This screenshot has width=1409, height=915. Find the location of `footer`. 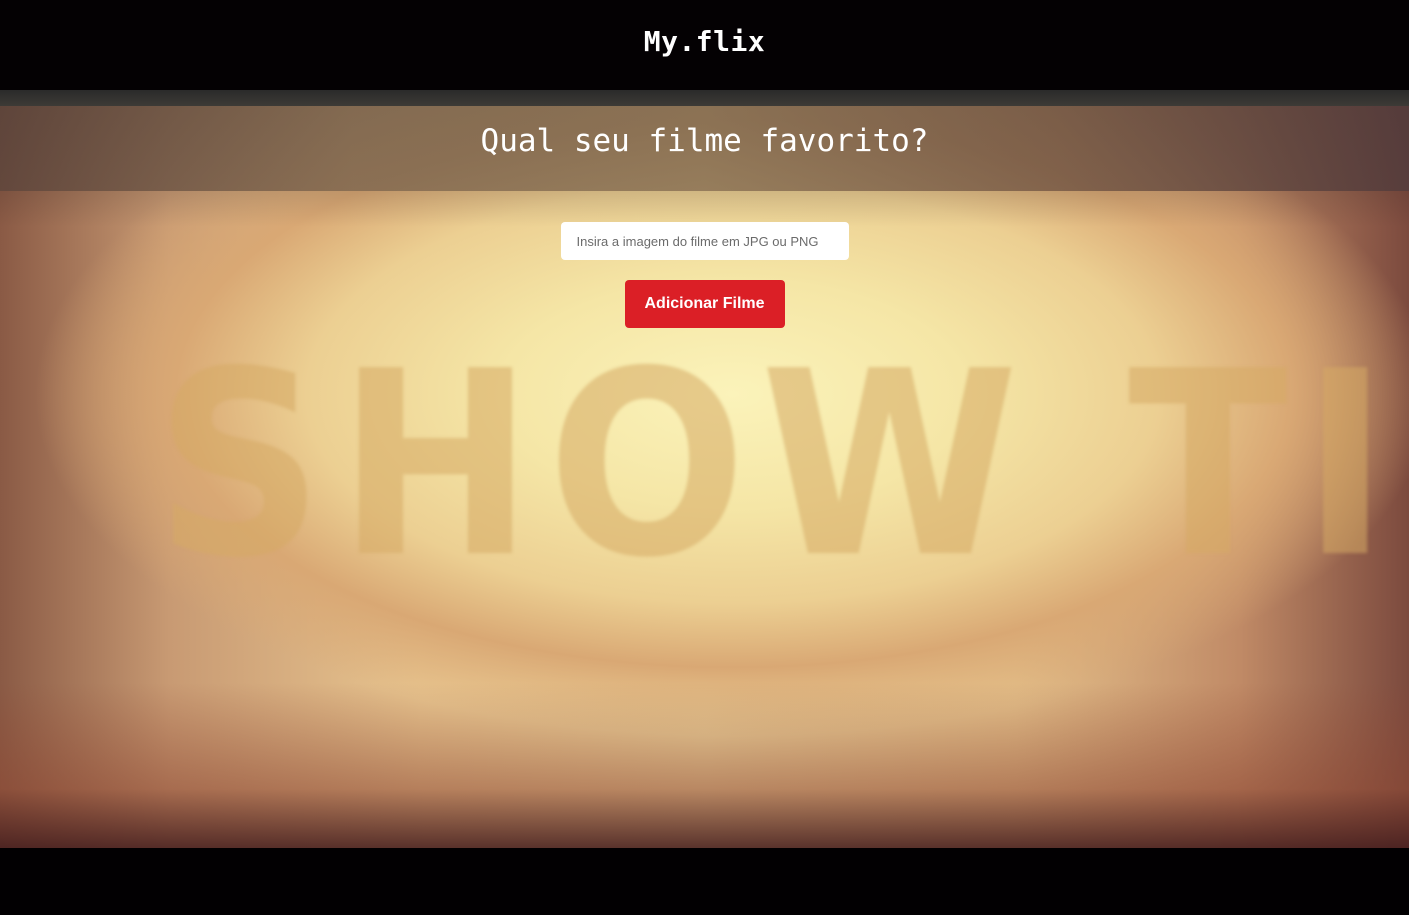

footer is located at coordinates (704, 881).